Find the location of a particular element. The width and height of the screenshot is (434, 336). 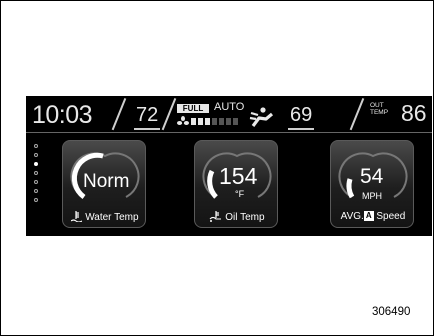

fan-speed-level is located at coordinates (214, 121).